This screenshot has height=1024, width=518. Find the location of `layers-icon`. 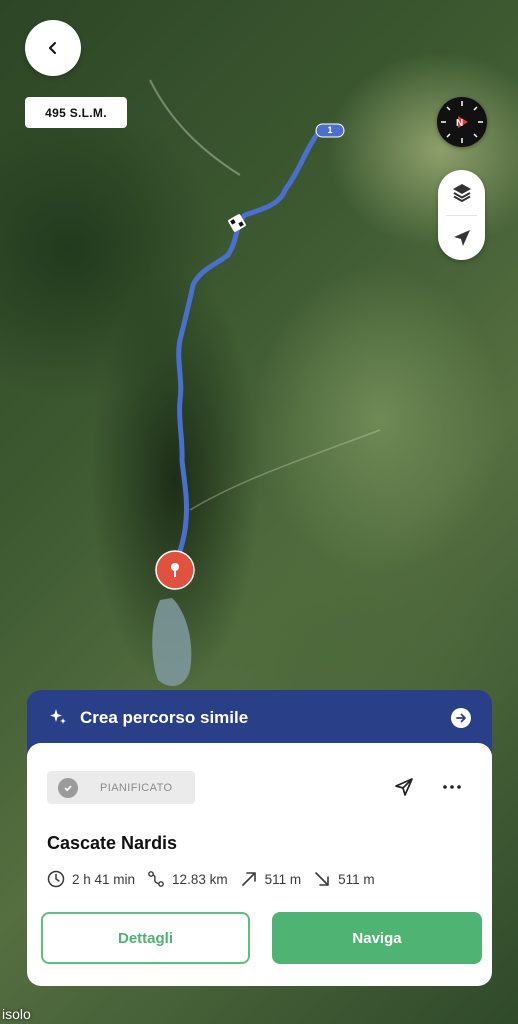

layers-icon is located at coordinates (461, 193).